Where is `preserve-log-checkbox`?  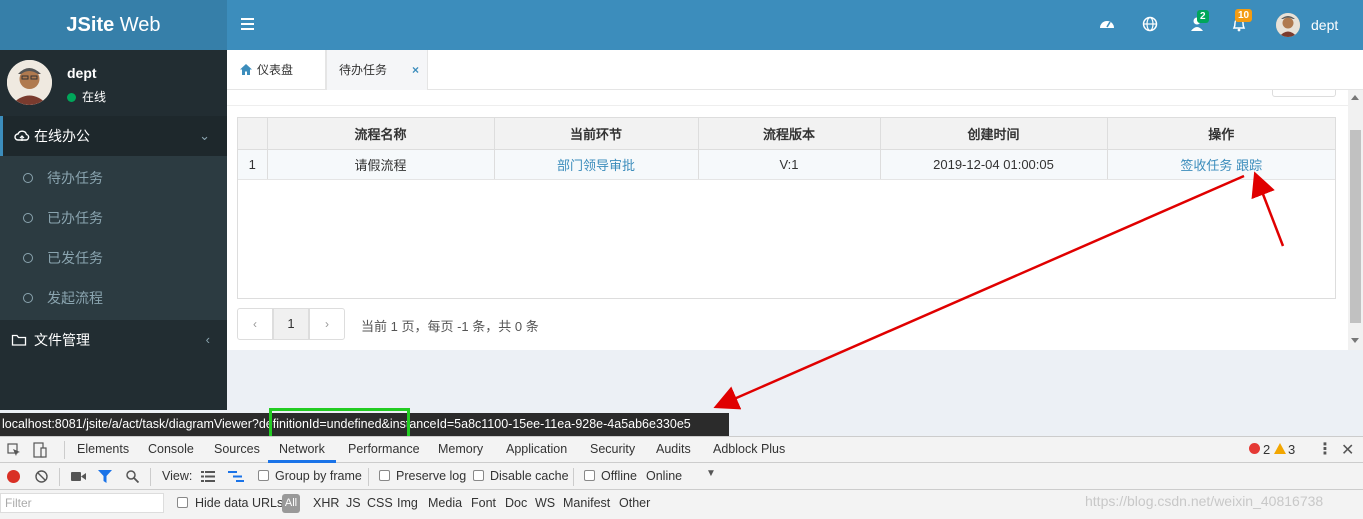
preserve-log-checkbox is located at coordinates (384, 475).